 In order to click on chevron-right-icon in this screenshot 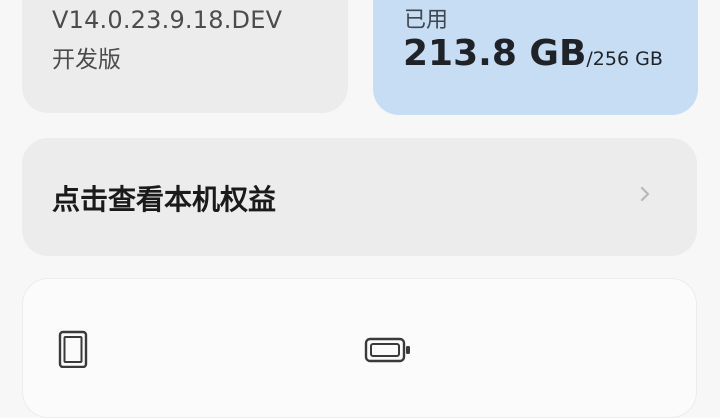, I will do `click(645, 194)`.